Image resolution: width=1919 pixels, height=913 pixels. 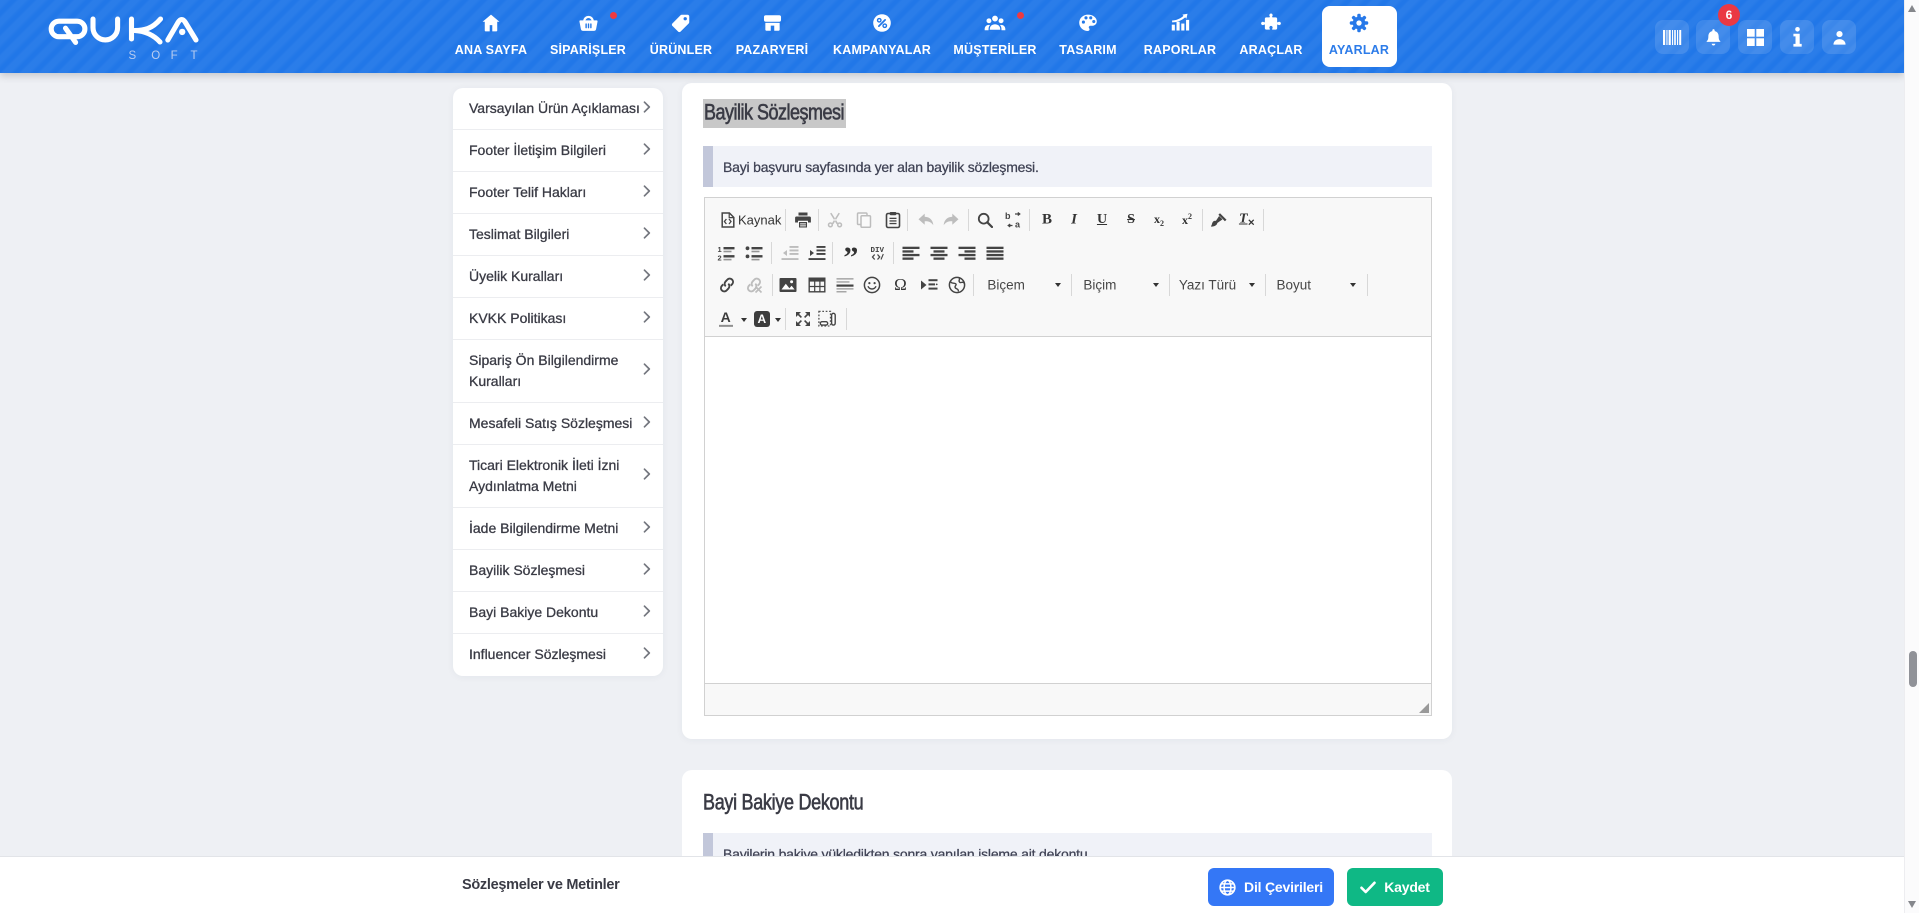 I want to click on svg-text: F, so click(x=174, y=55).